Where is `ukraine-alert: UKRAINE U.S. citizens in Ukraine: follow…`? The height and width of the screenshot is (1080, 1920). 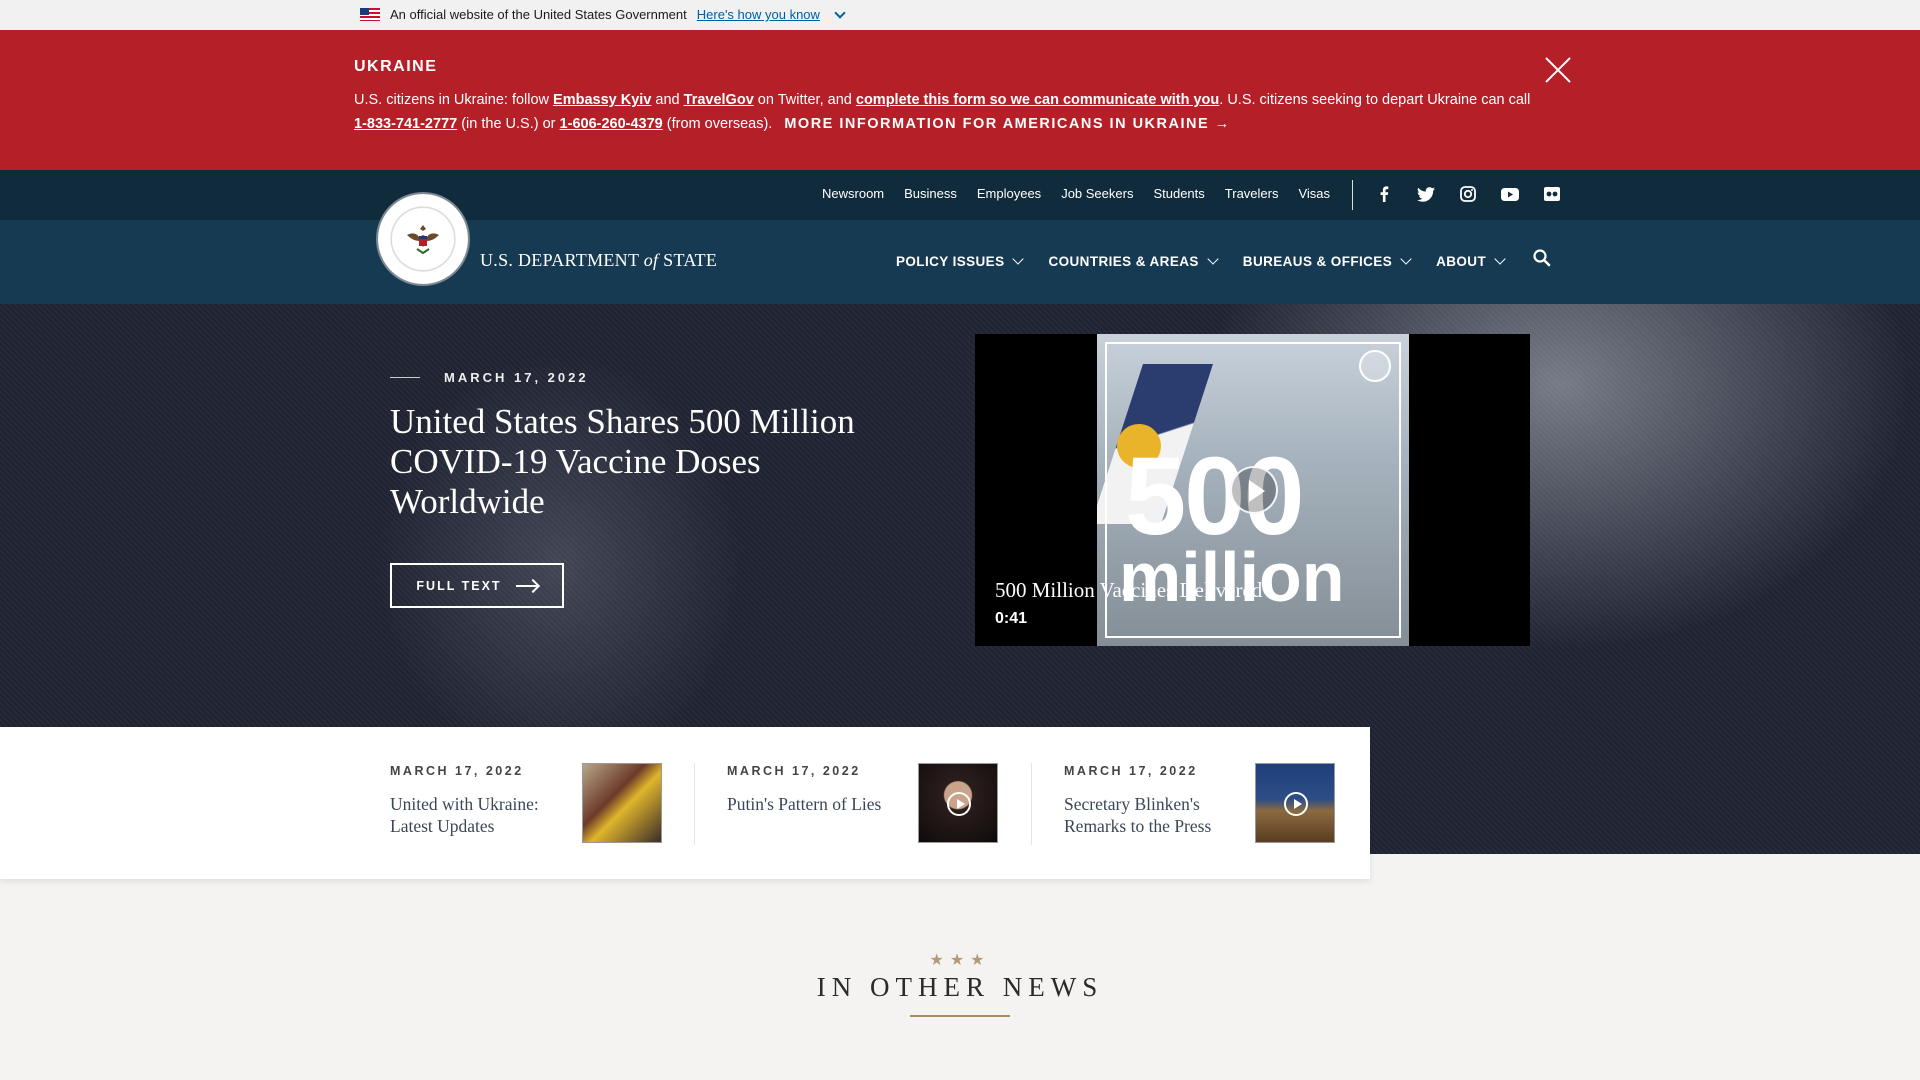
ukraine-alert: UKRAINE U.S. citizens in Ukraine: follow… is located at coordinates (960, 100).